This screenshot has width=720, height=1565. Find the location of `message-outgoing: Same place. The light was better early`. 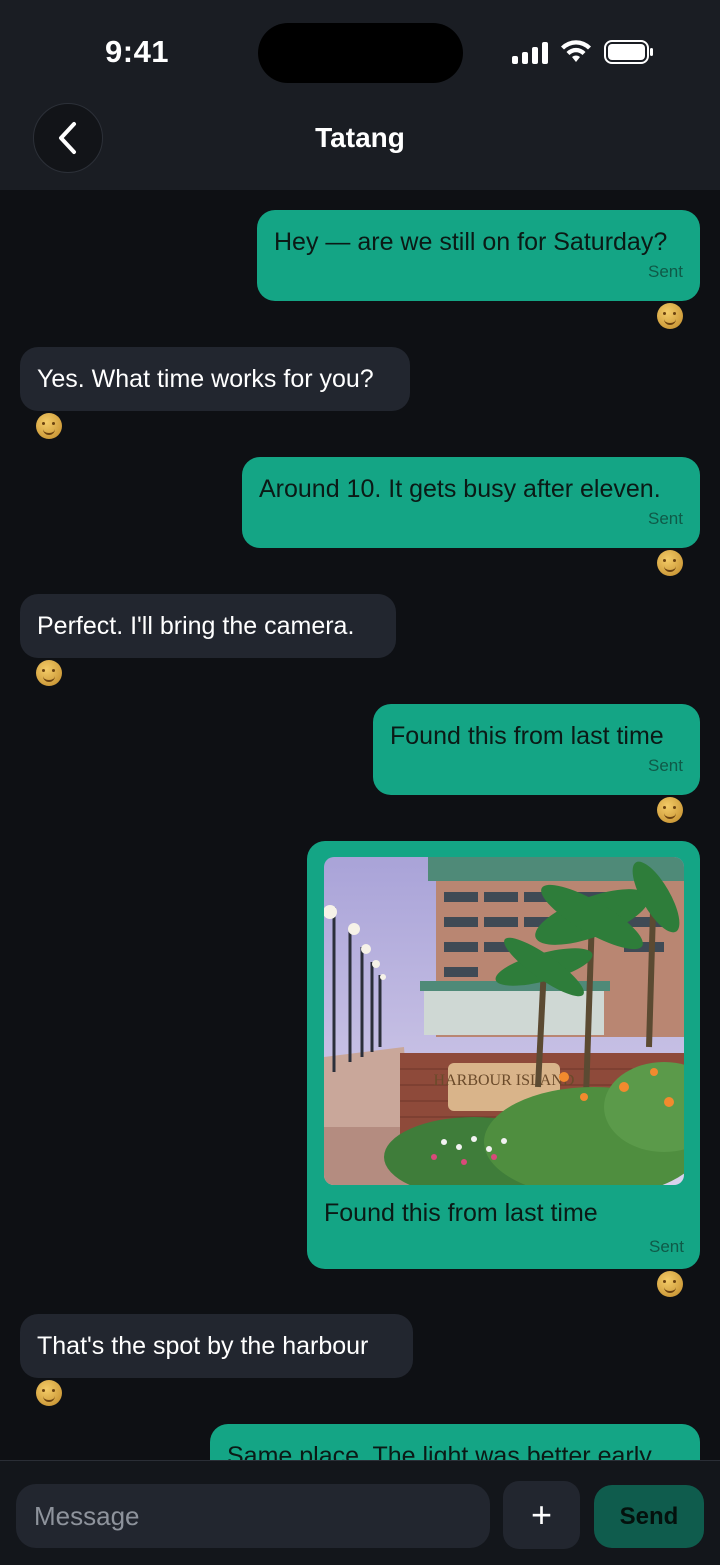

message-outgoing: Same place. The light was better early is located at coordinates (455, 1442).